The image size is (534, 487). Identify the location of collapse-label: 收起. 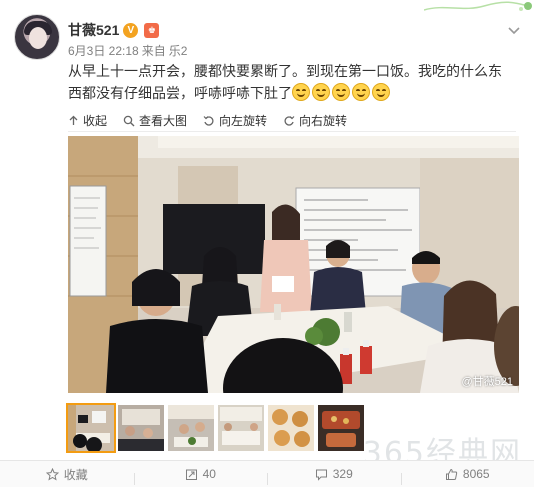
(95, 121).